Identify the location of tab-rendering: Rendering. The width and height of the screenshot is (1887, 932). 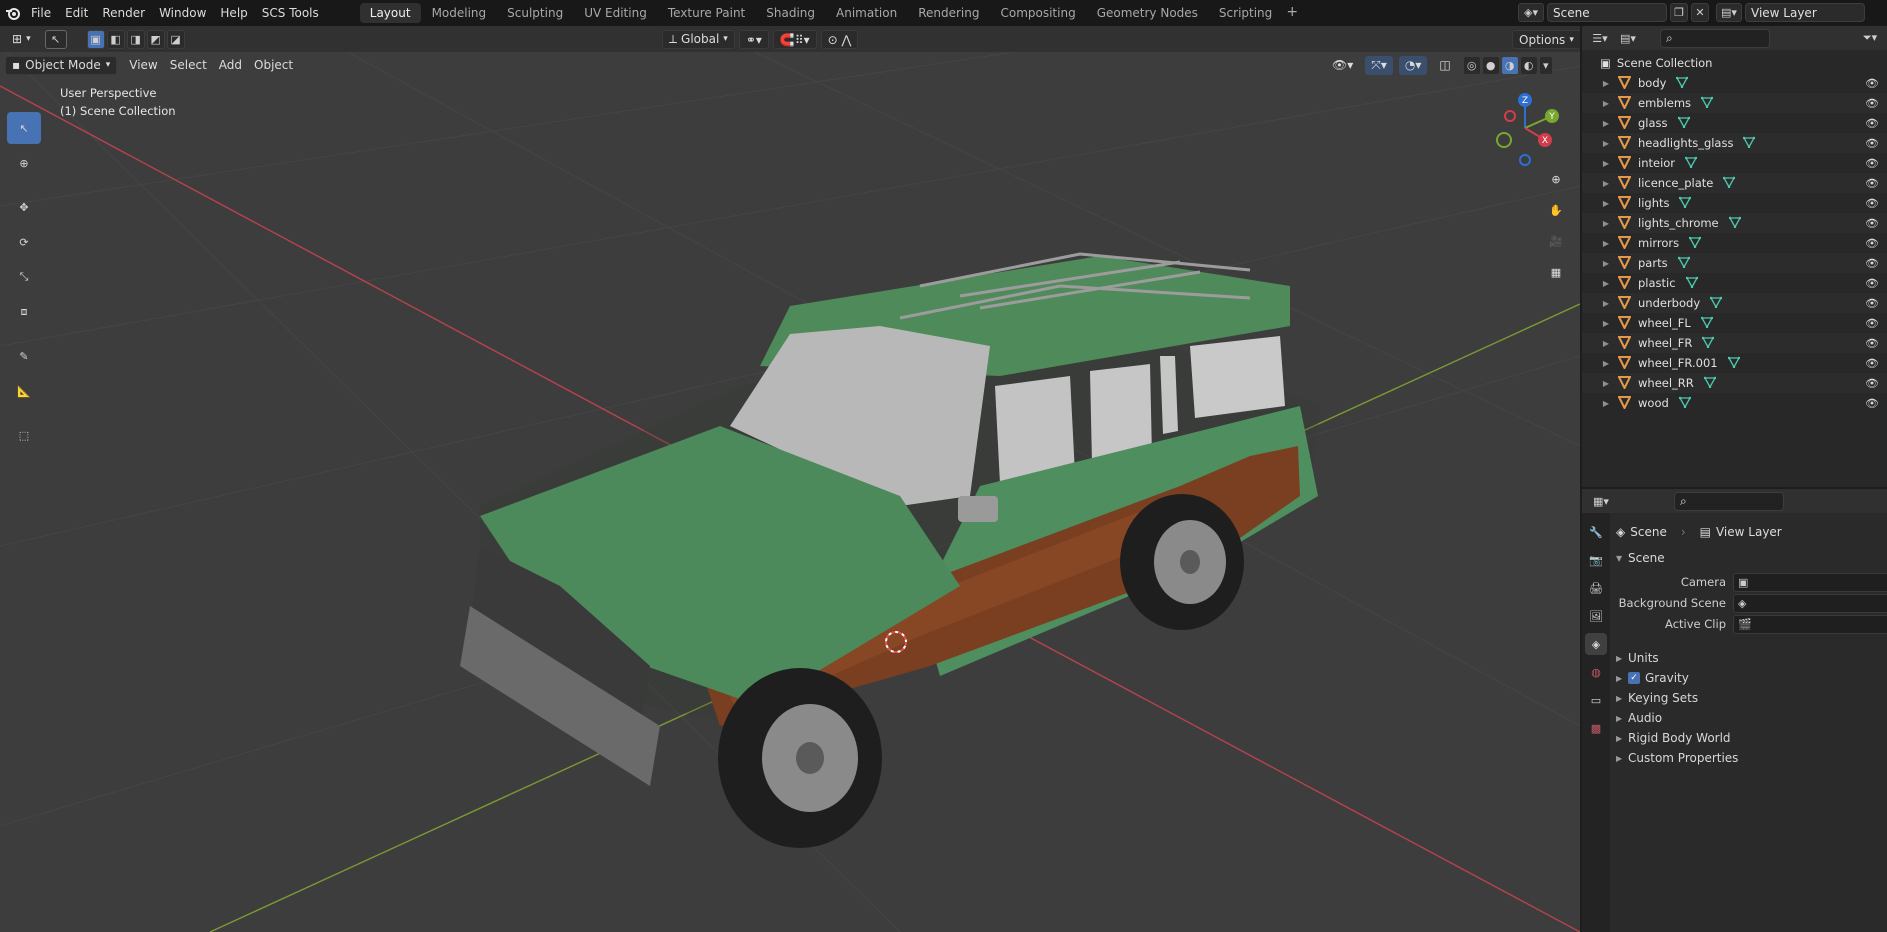
(948, 13).